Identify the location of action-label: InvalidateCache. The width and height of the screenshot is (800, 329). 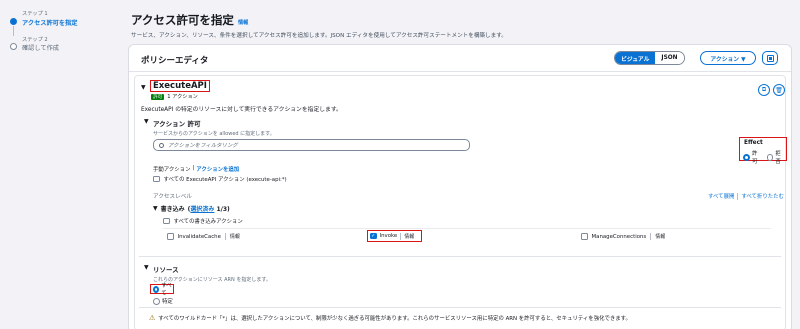
(199, 236).